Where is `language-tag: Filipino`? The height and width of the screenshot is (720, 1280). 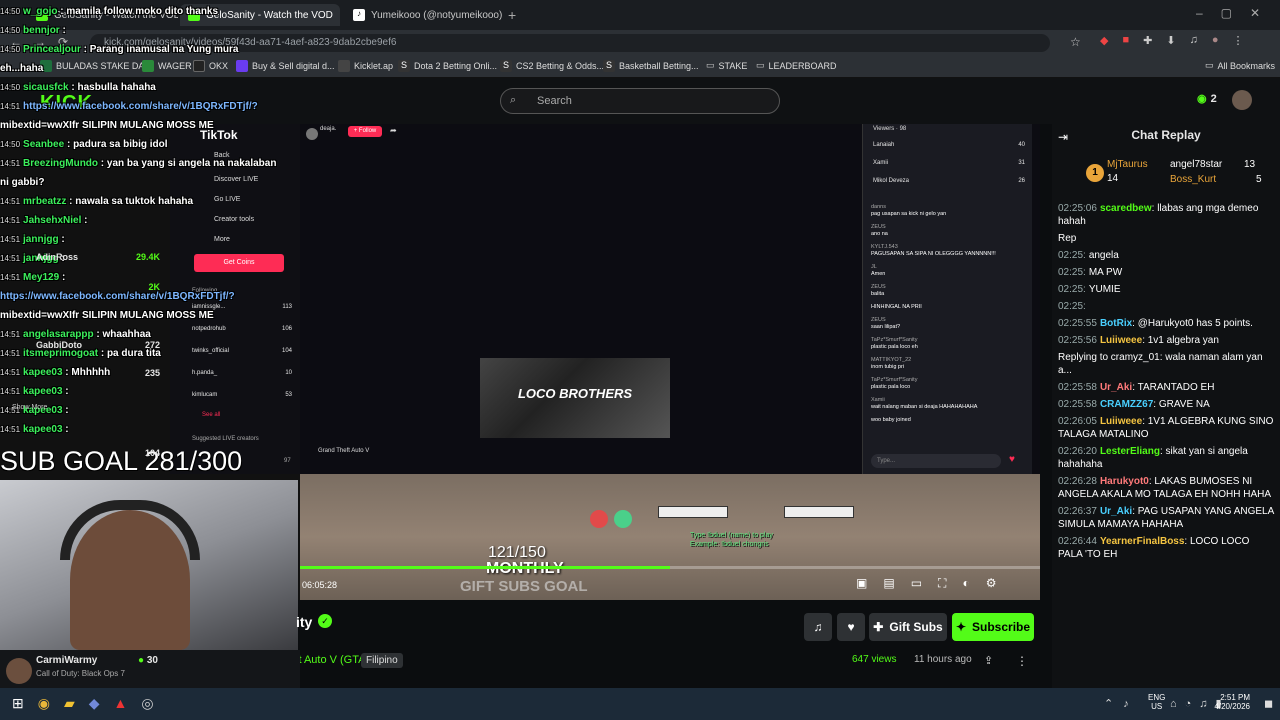 language-tag: Filipino is located at coordinates (382, 660).